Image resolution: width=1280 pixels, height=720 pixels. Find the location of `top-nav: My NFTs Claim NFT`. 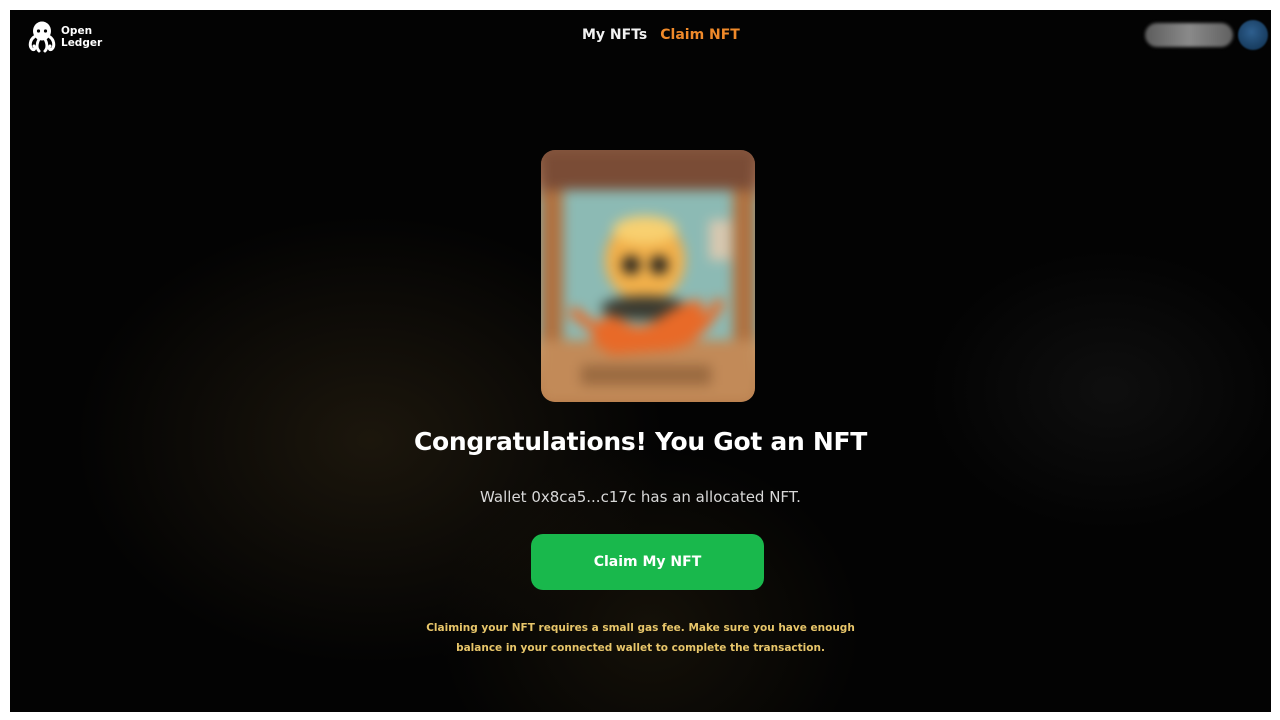

top-nav: My NFTs Claim NFT is located at coordinates (661, 35).